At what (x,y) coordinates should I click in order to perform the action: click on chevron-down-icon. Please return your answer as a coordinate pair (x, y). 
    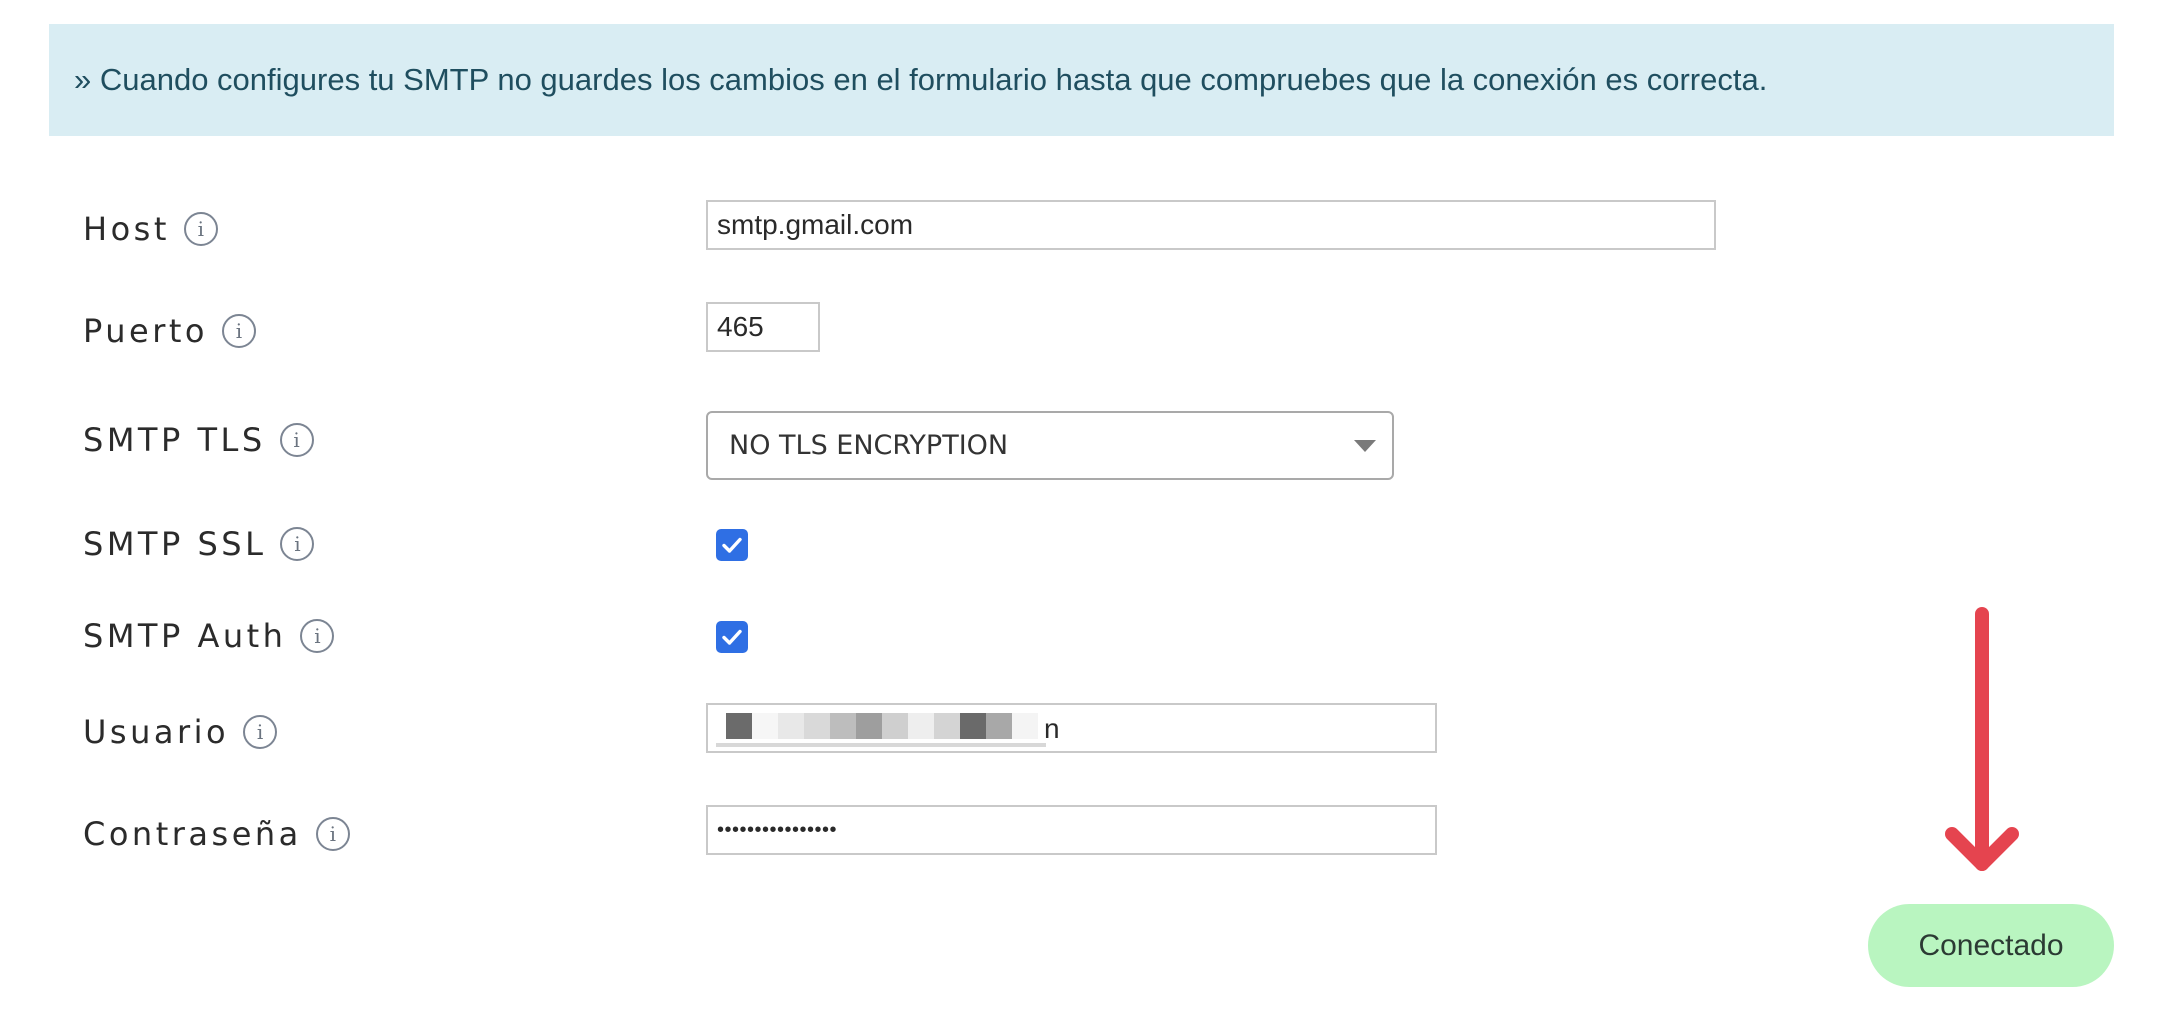
    Looking at the image, I should click on (1365, 446).